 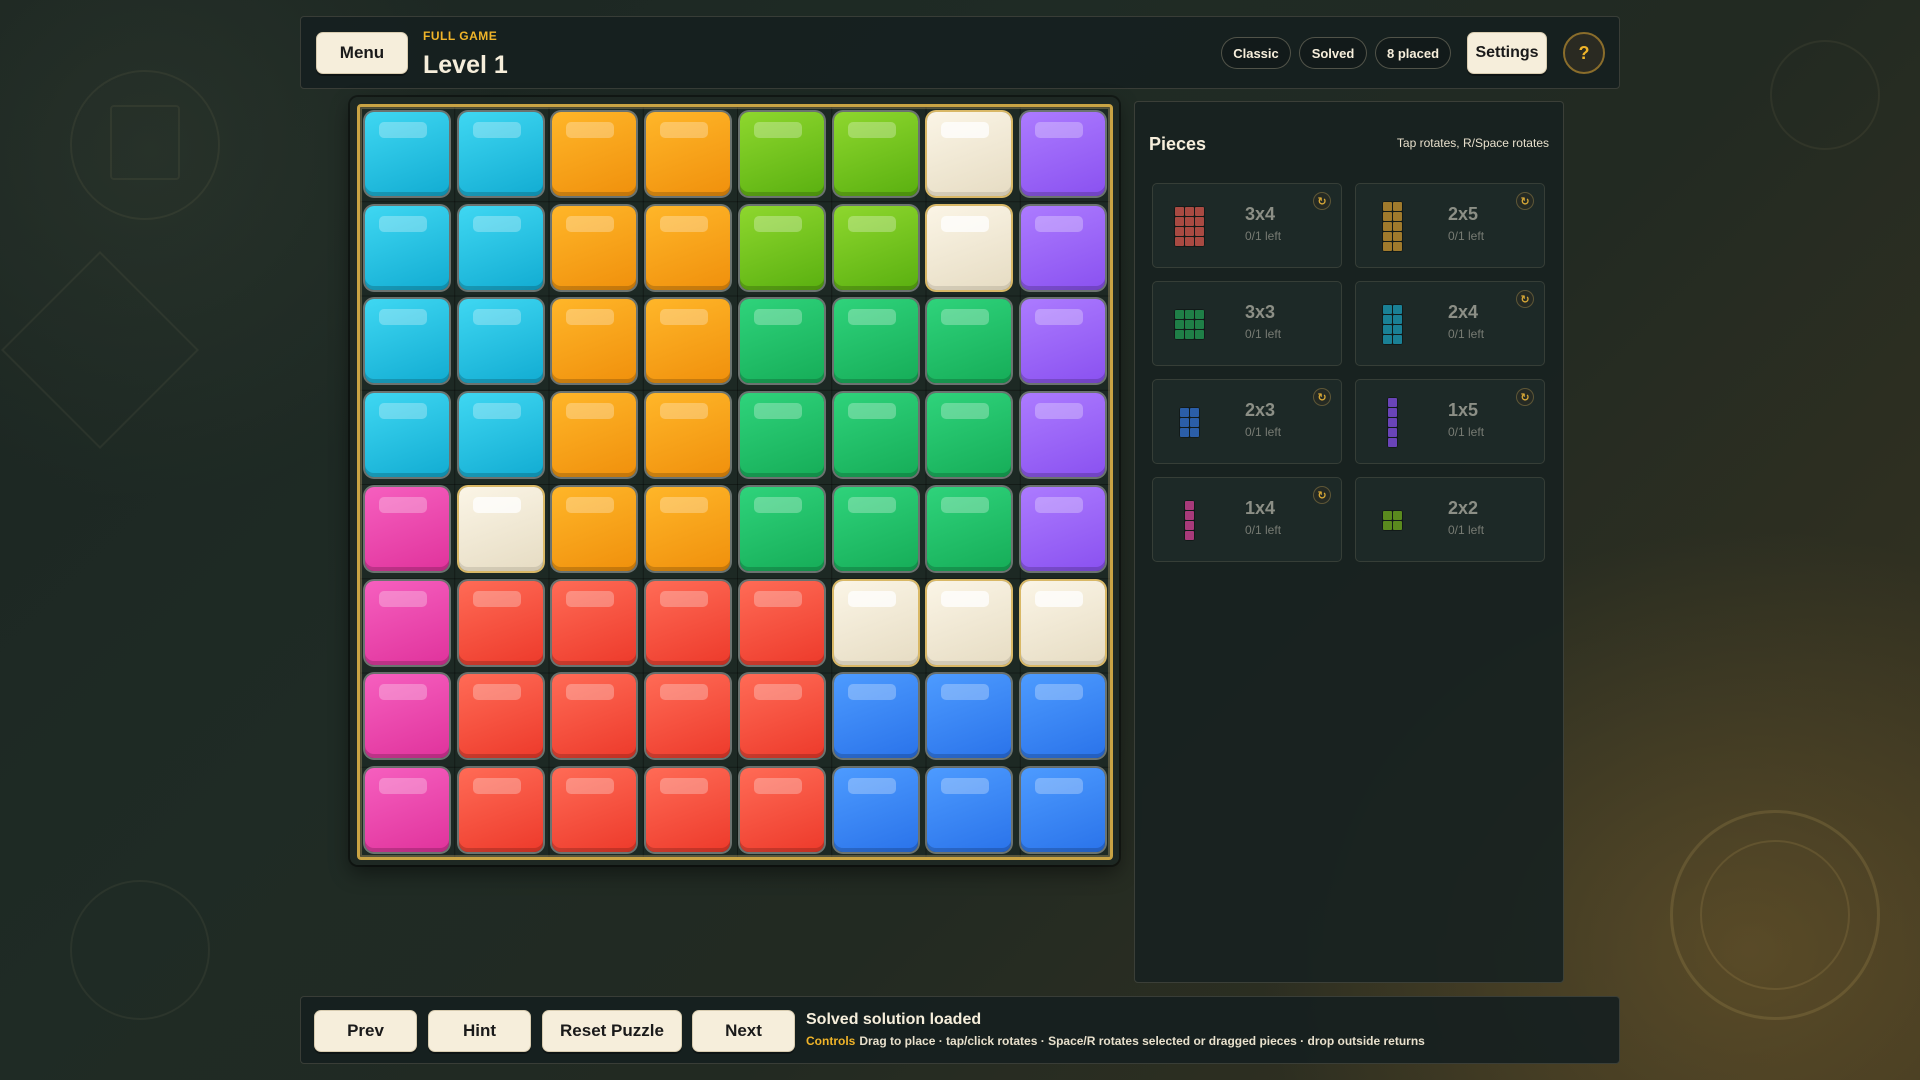 I want to click on piece-size-label: 1x5, so click(x=1463, y=410).